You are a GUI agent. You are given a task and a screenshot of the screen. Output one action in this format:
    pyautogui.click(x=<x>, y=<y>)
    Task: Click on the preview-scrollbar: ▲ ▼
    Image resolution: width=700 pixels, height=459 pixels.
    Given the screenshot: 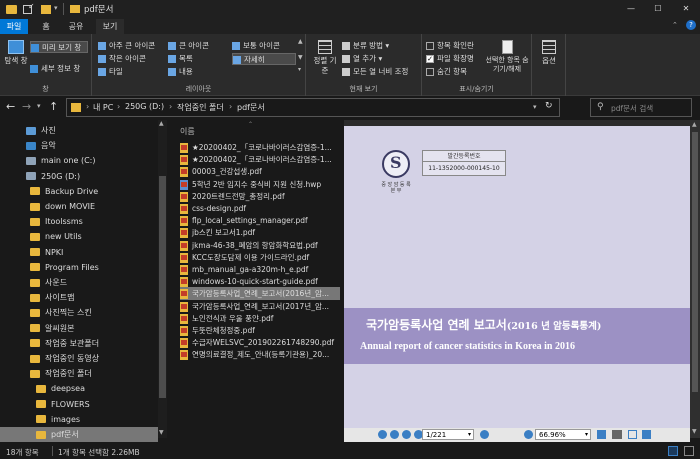 What is the action you would take?
    pyautogui.click(x=695, y=279)
    